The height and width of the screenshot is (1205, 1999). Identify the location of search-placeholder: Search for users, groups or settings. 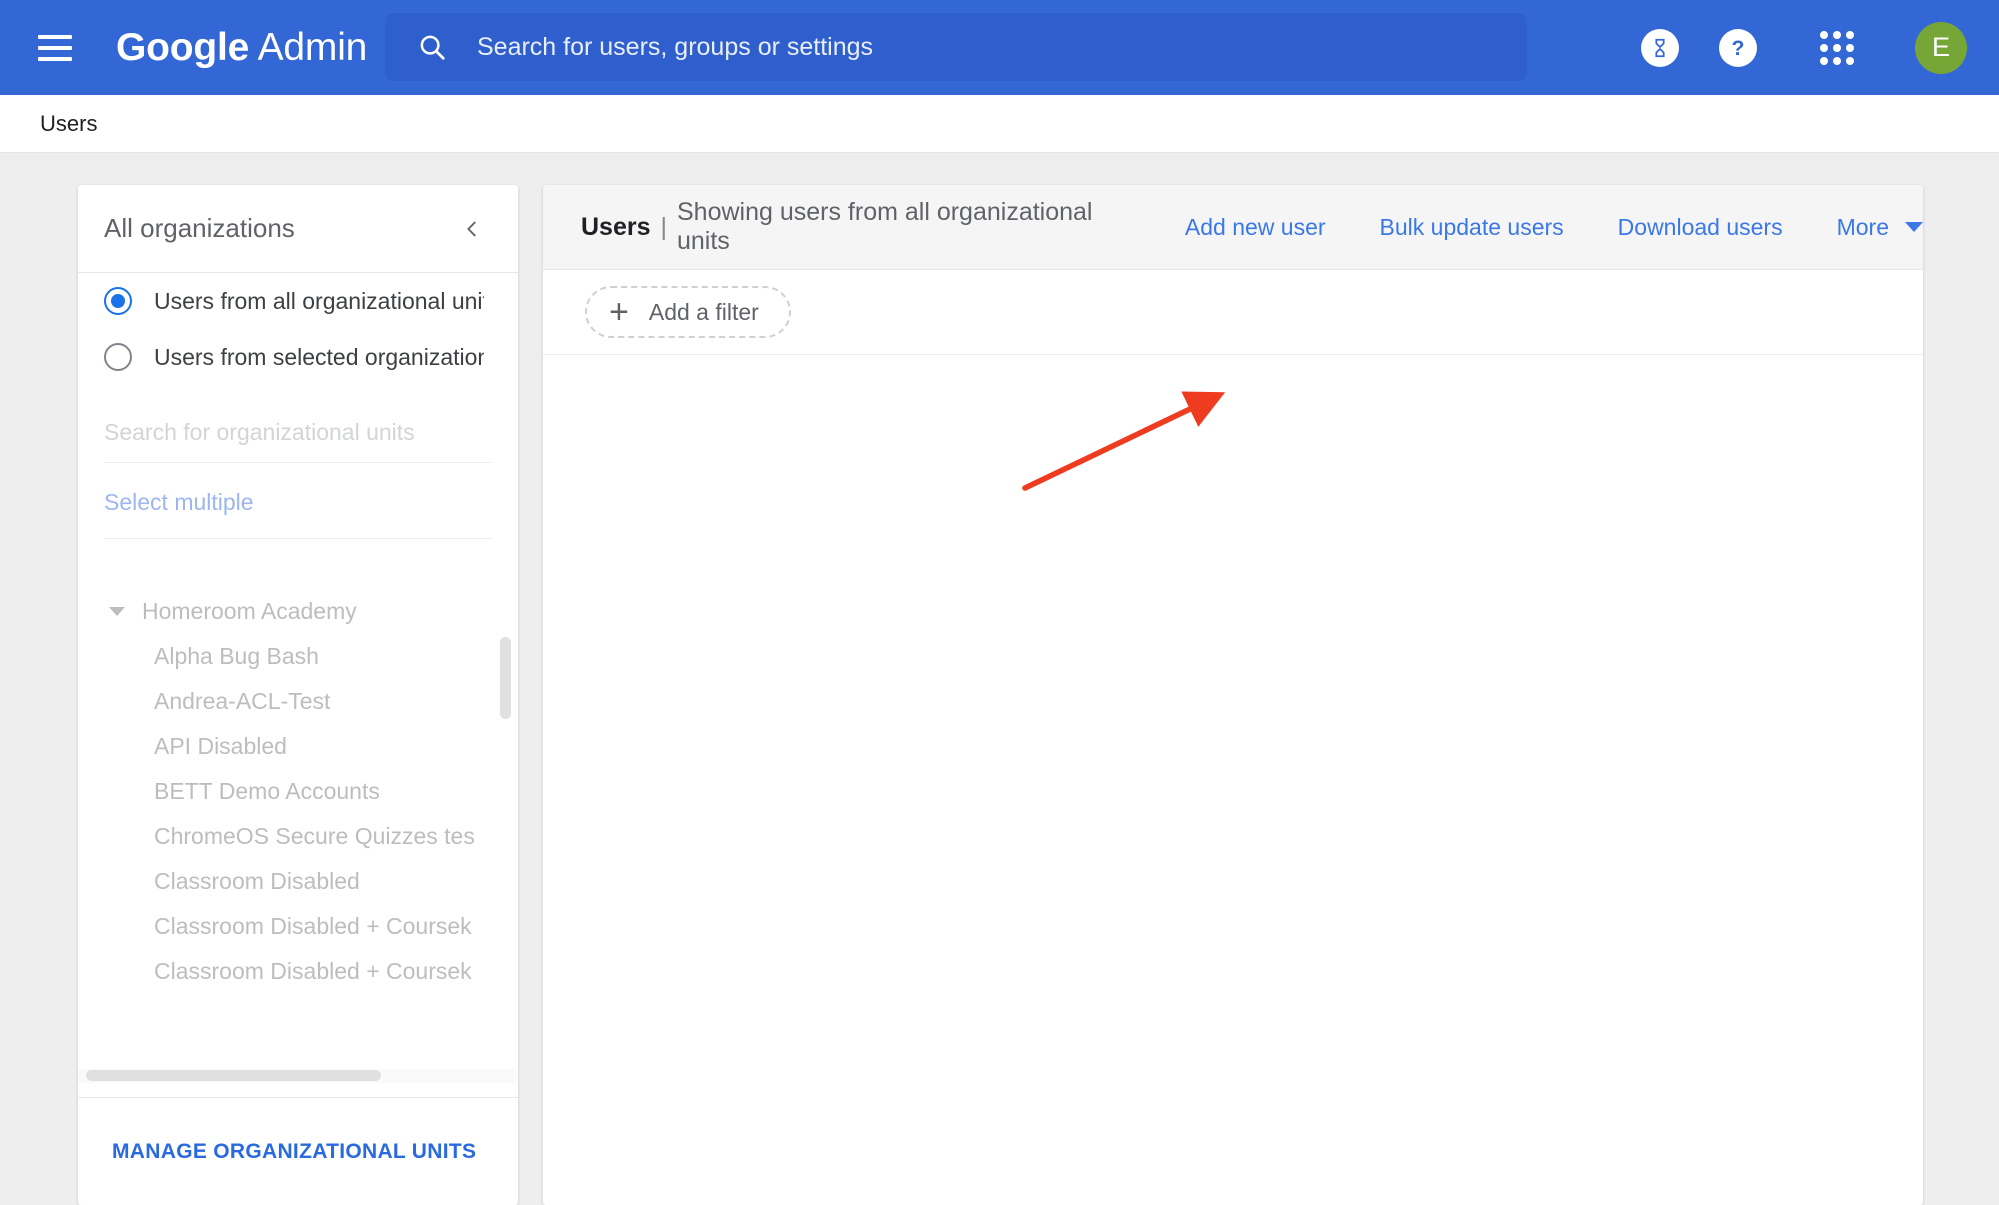
(675, 46).